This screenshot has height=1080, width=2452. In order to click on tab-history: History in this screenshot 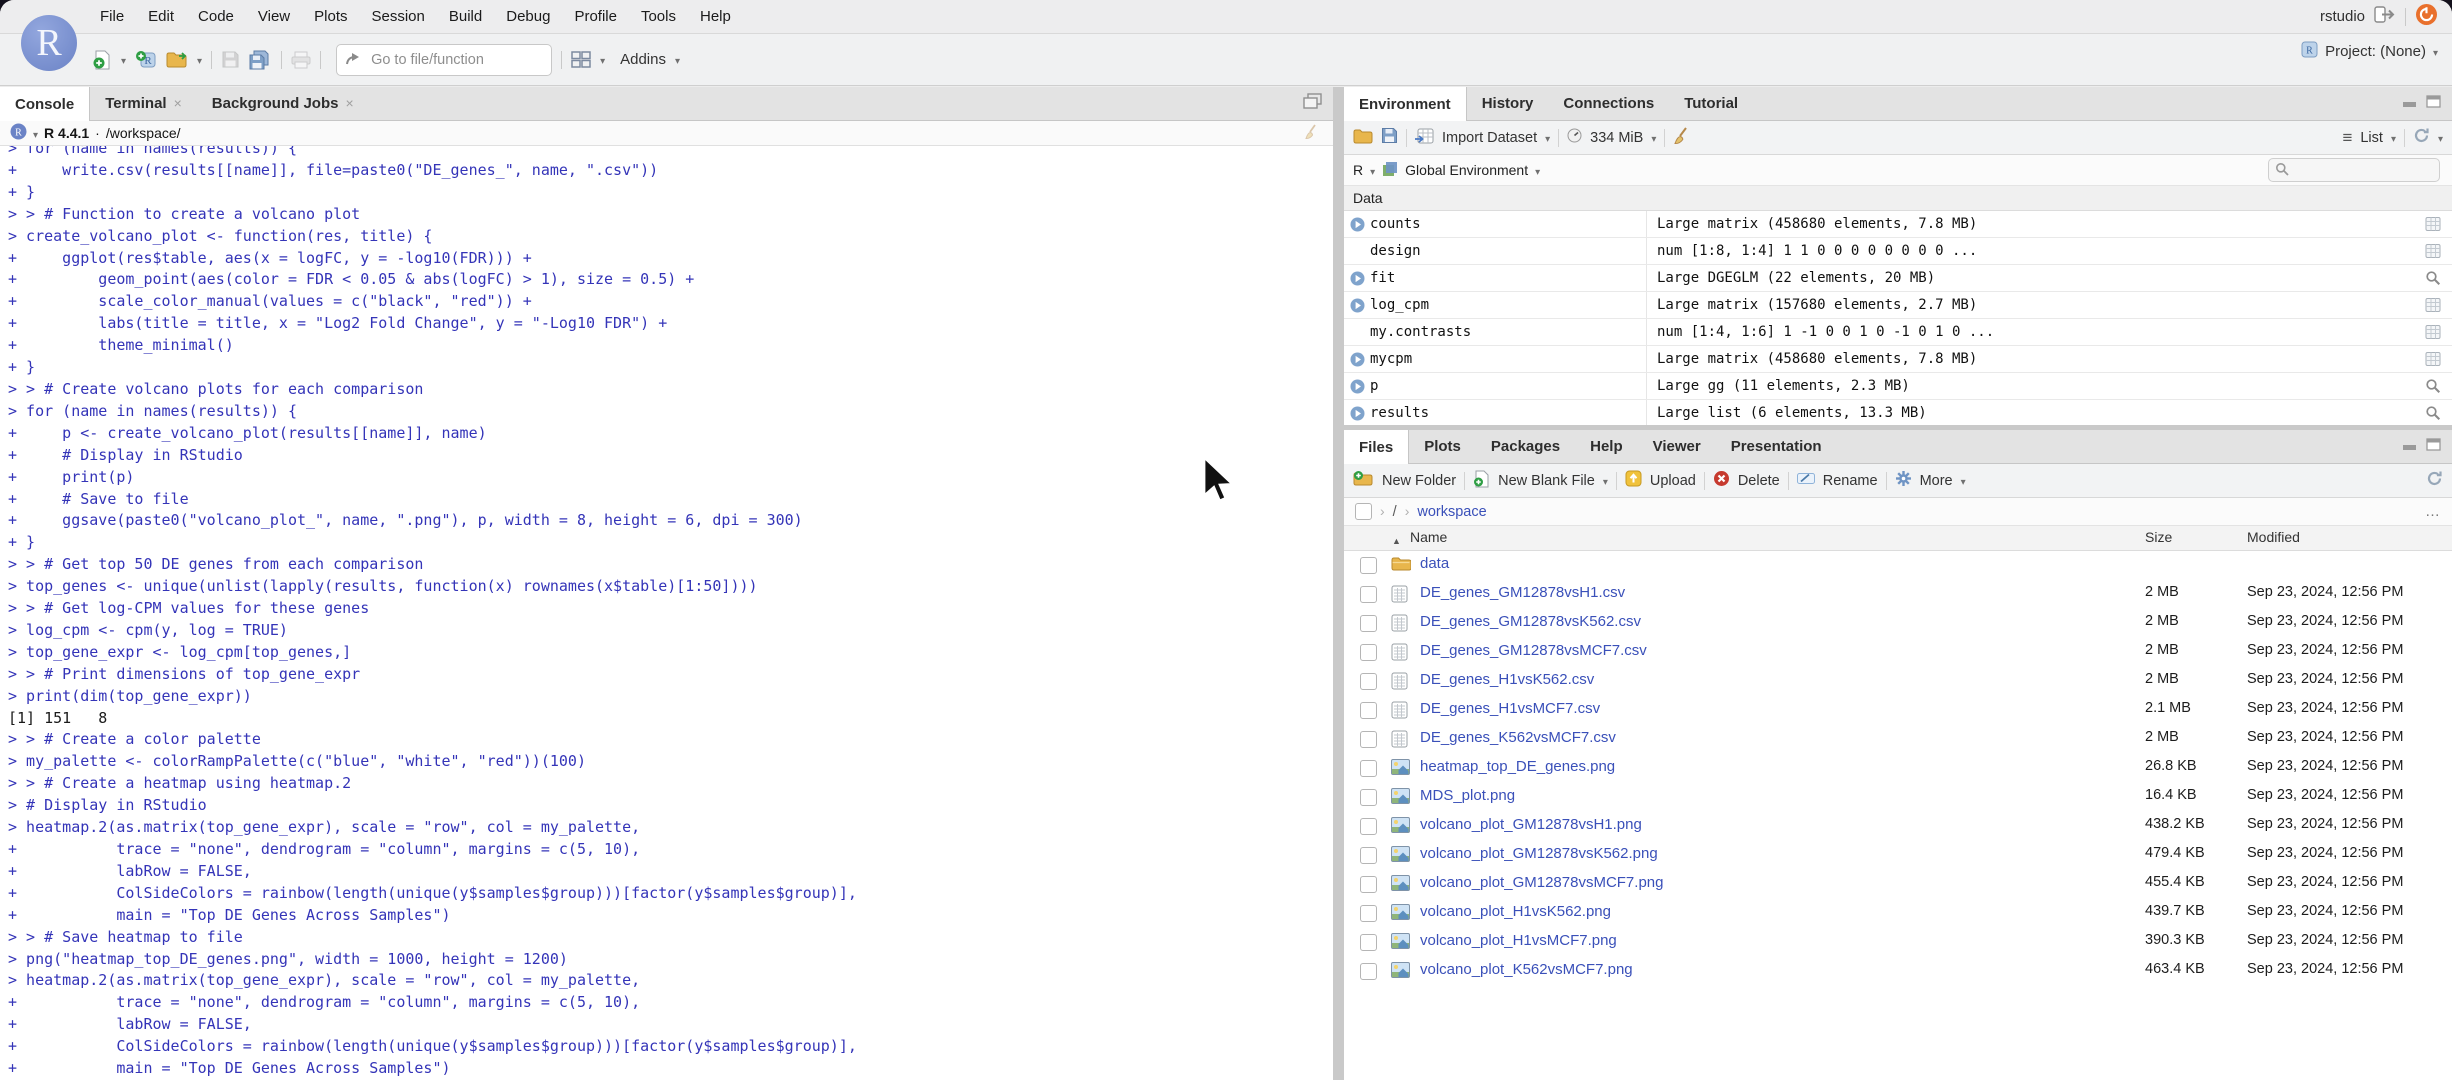, I will do `click(1508, 103)`.